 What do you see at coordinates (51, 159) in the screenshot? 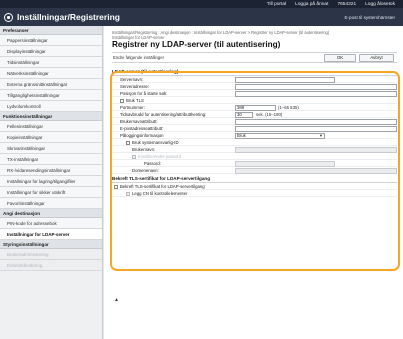
I see `sidebar-item-tx: TX-inställningar` at bounding box center [51, 159].